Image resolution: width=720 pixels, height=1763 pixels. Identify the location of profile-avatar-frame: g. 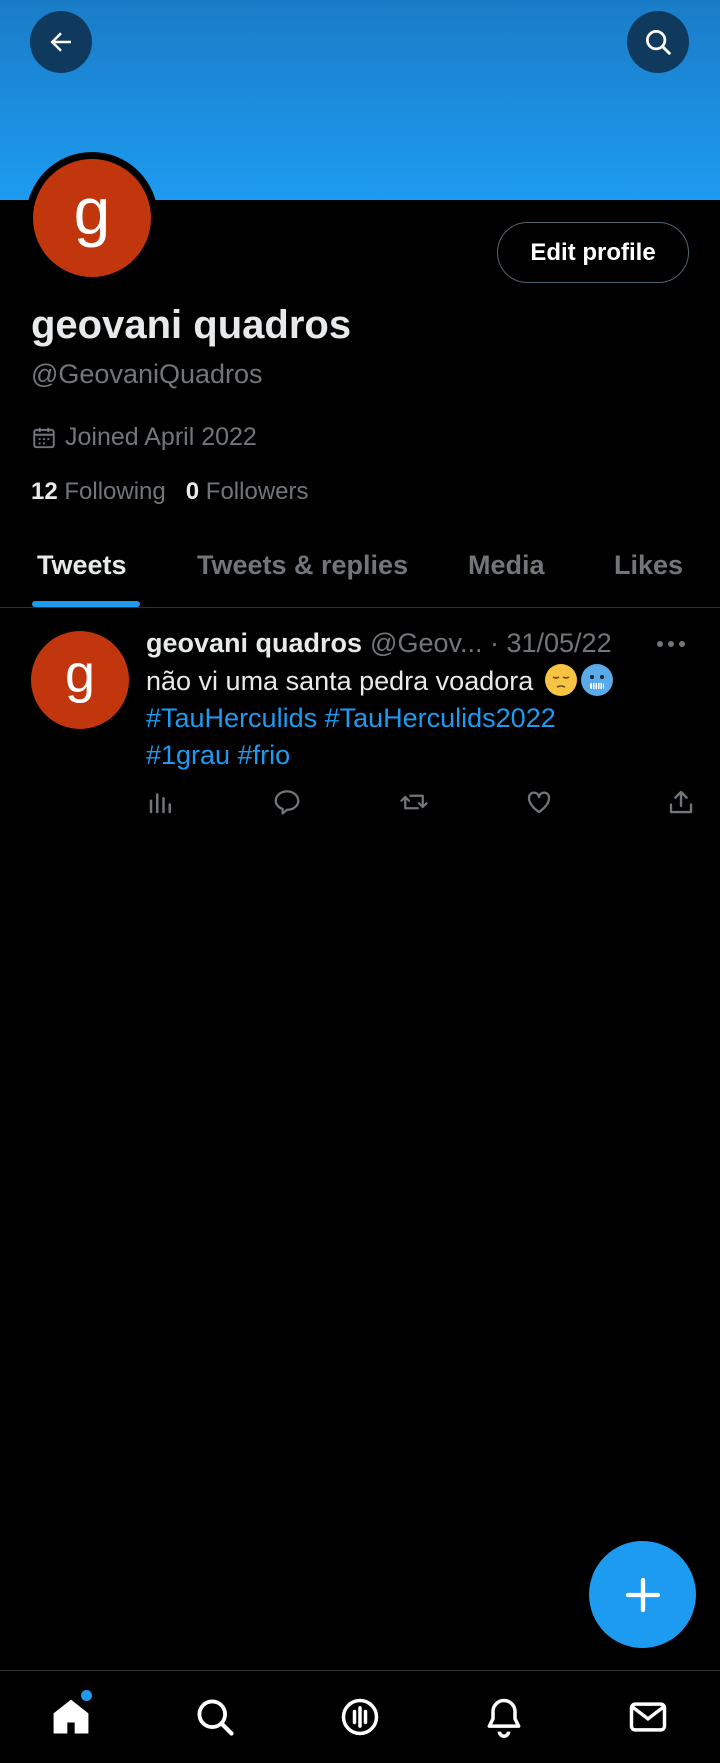
(92, 218).